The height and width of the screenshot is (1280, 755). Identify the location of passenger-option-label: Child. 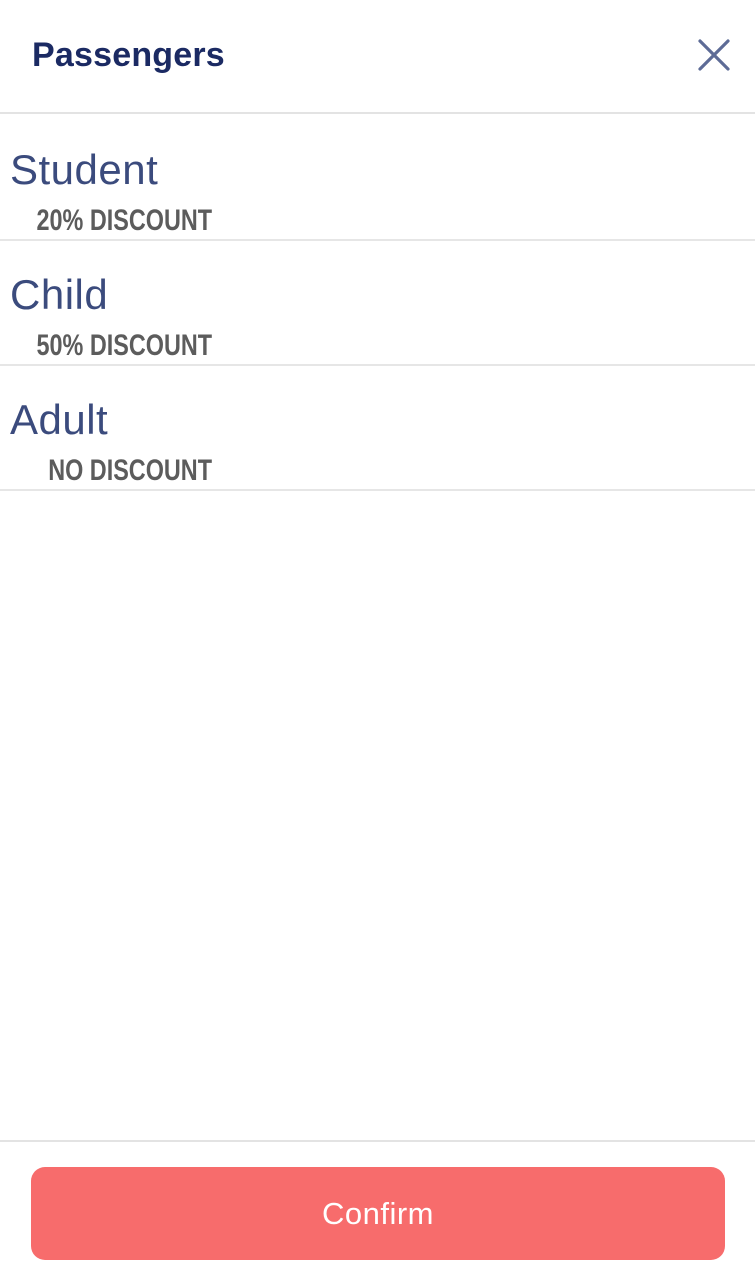
(59, 294).